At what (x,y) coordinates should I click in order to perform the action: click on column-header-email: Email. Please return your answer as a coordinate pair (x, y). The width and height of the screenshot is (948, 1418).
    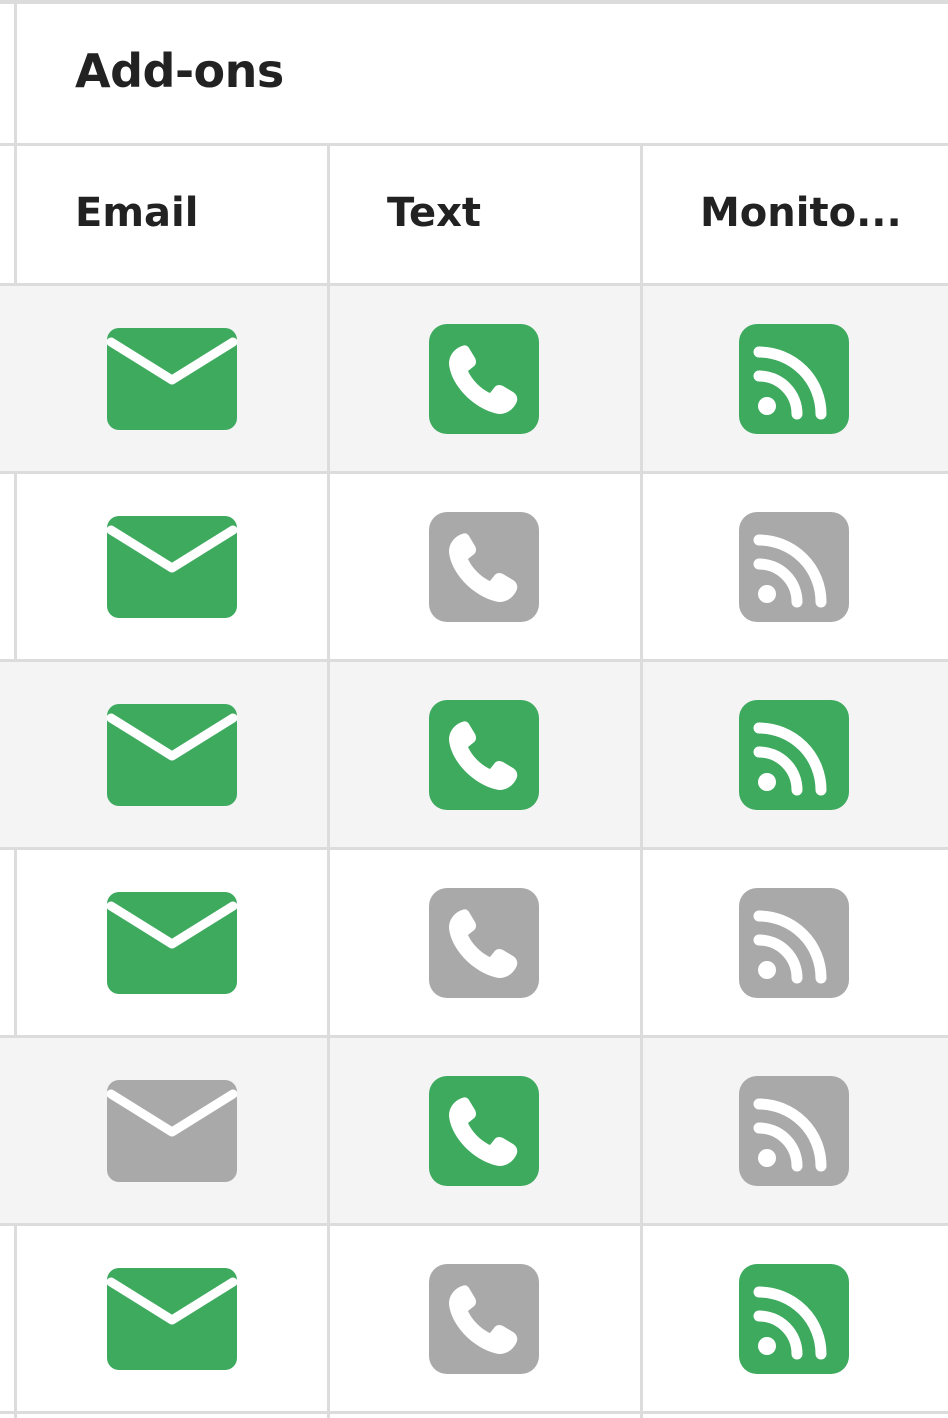
    Looking at the image, I should click on (172, 213).